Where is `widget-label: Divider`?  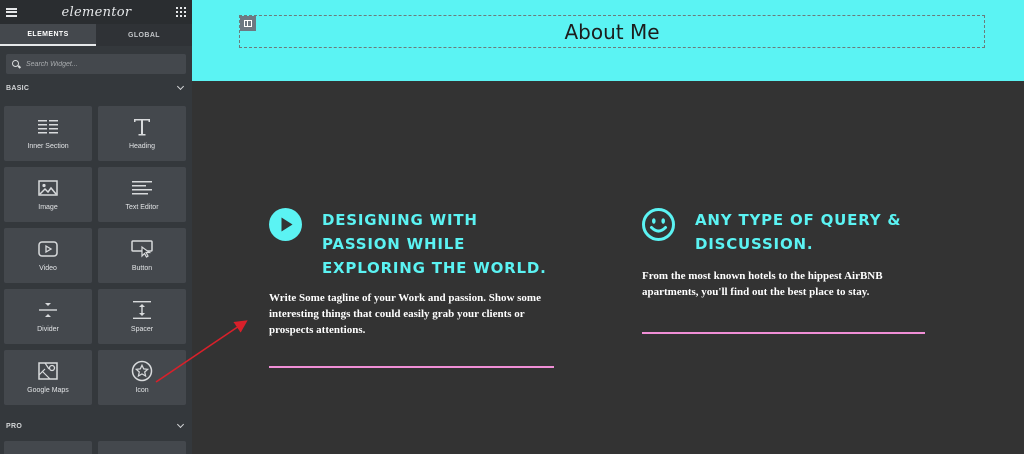
widget-label: Divider is located at coordinates (48, 329).